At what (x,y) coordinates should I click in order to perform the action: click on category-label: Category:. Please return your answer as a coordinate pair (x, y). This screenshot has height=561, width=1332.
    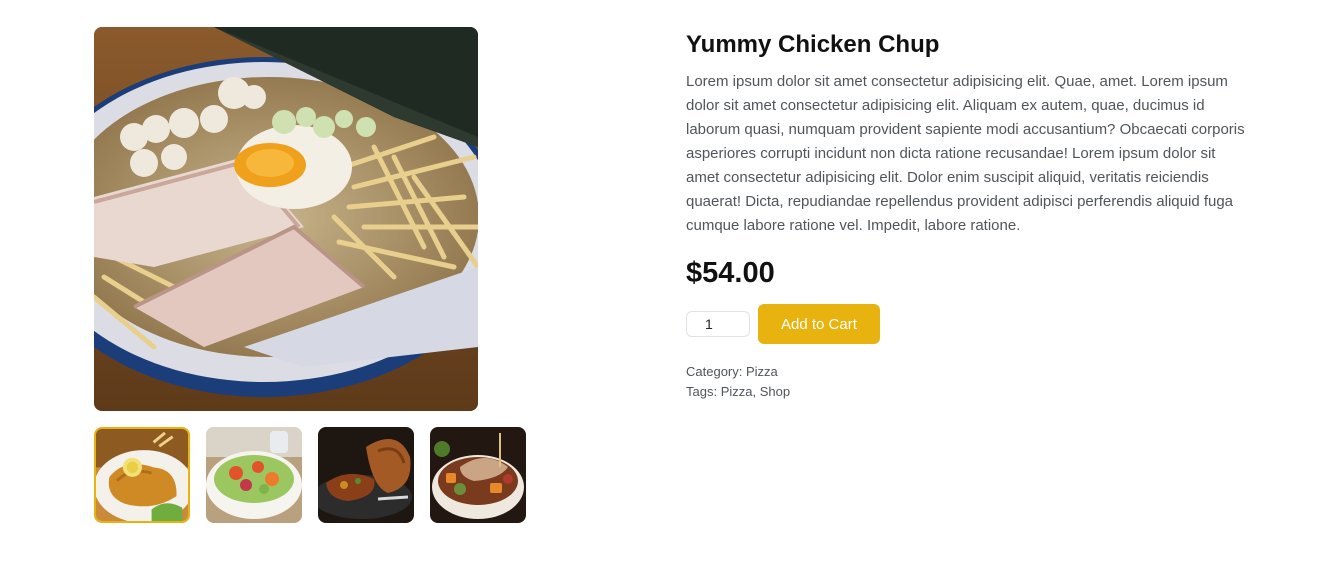
    Looking at the image, I should click on (714, 371).